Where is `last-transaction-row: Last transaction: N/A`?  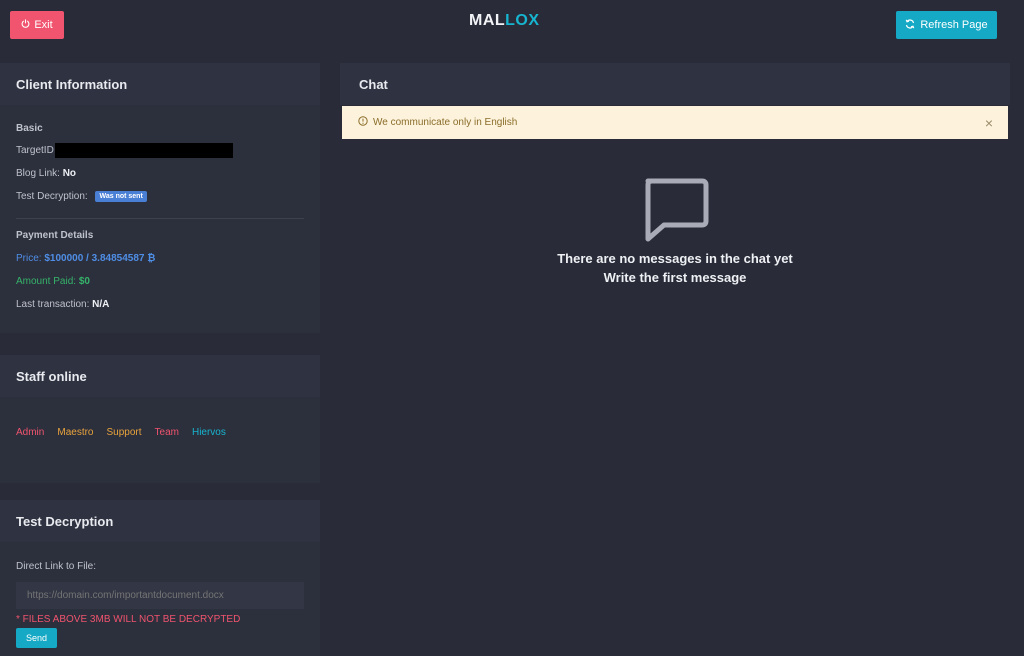
last-transaction-row: Last transaction: N/A is located at coordinates (62, 304).